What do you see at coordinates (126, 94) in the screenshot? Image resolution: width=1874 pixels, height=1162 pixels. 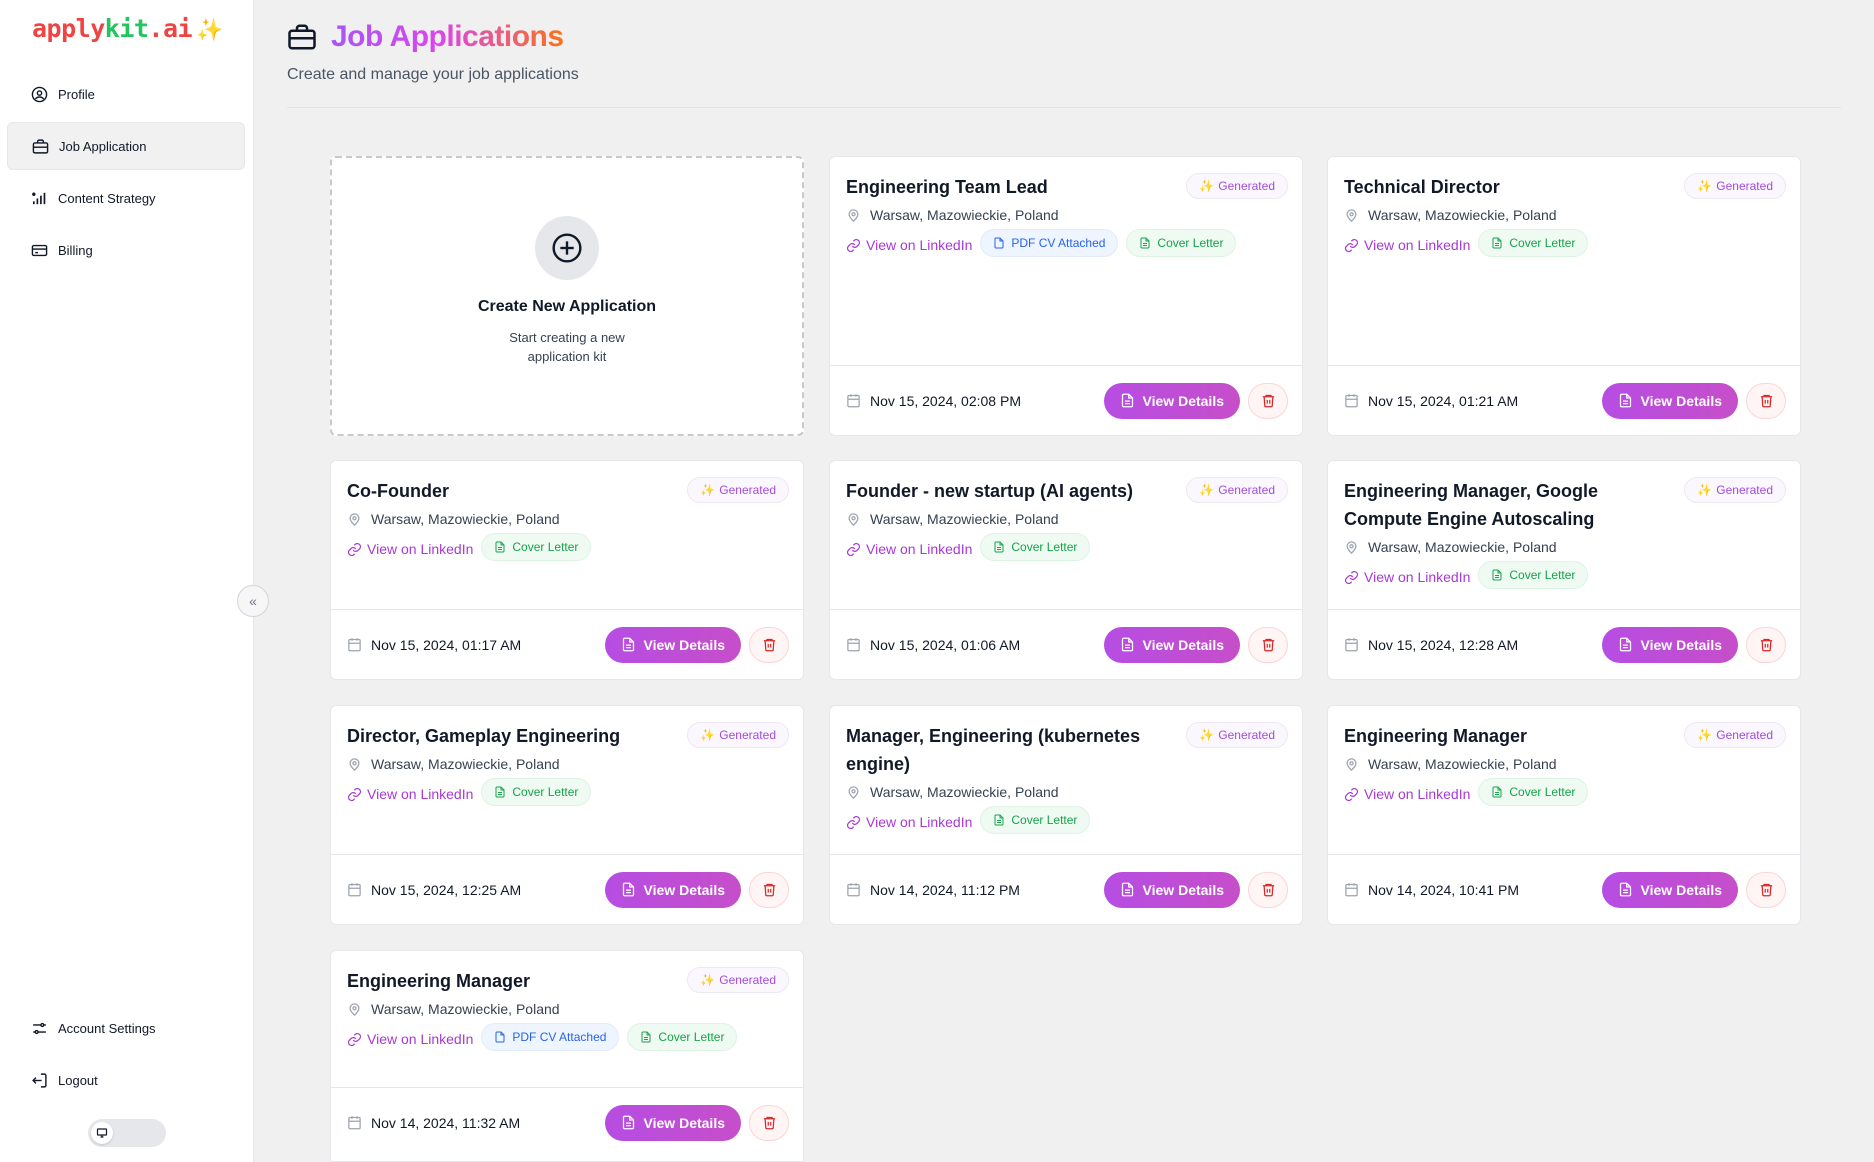 I see `sidebar-item-profile: Profile` at bounding box center [126, 94].